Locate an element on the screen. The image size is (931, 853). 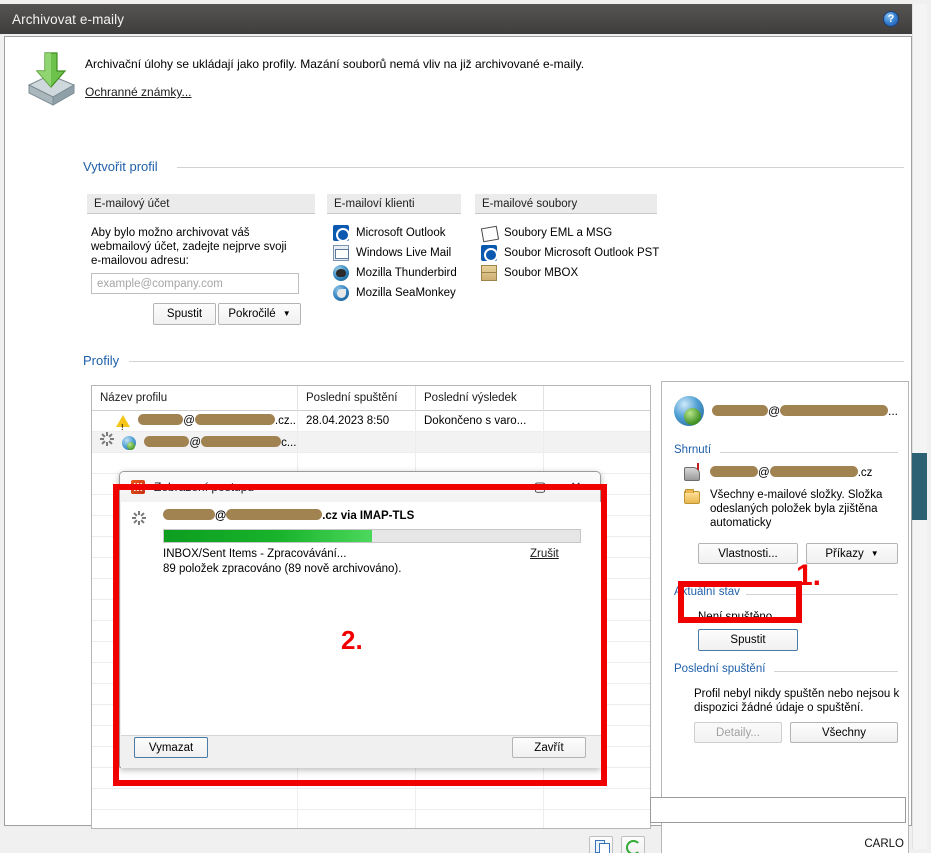
file-label-outlook-pst: Soubor Microsoft Outlook PST is located at coordinates (582, 253).